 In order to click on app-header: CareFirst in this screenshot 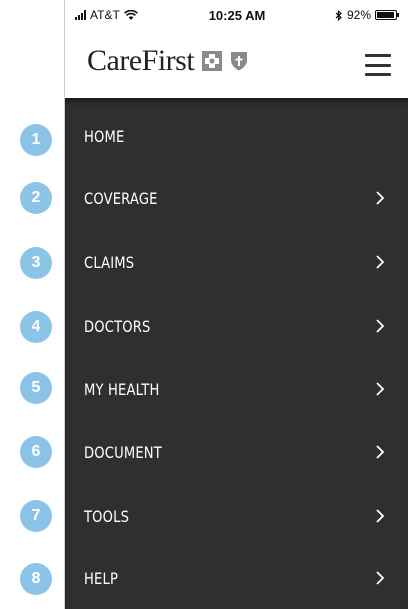, I will do `click(236, 64)`.